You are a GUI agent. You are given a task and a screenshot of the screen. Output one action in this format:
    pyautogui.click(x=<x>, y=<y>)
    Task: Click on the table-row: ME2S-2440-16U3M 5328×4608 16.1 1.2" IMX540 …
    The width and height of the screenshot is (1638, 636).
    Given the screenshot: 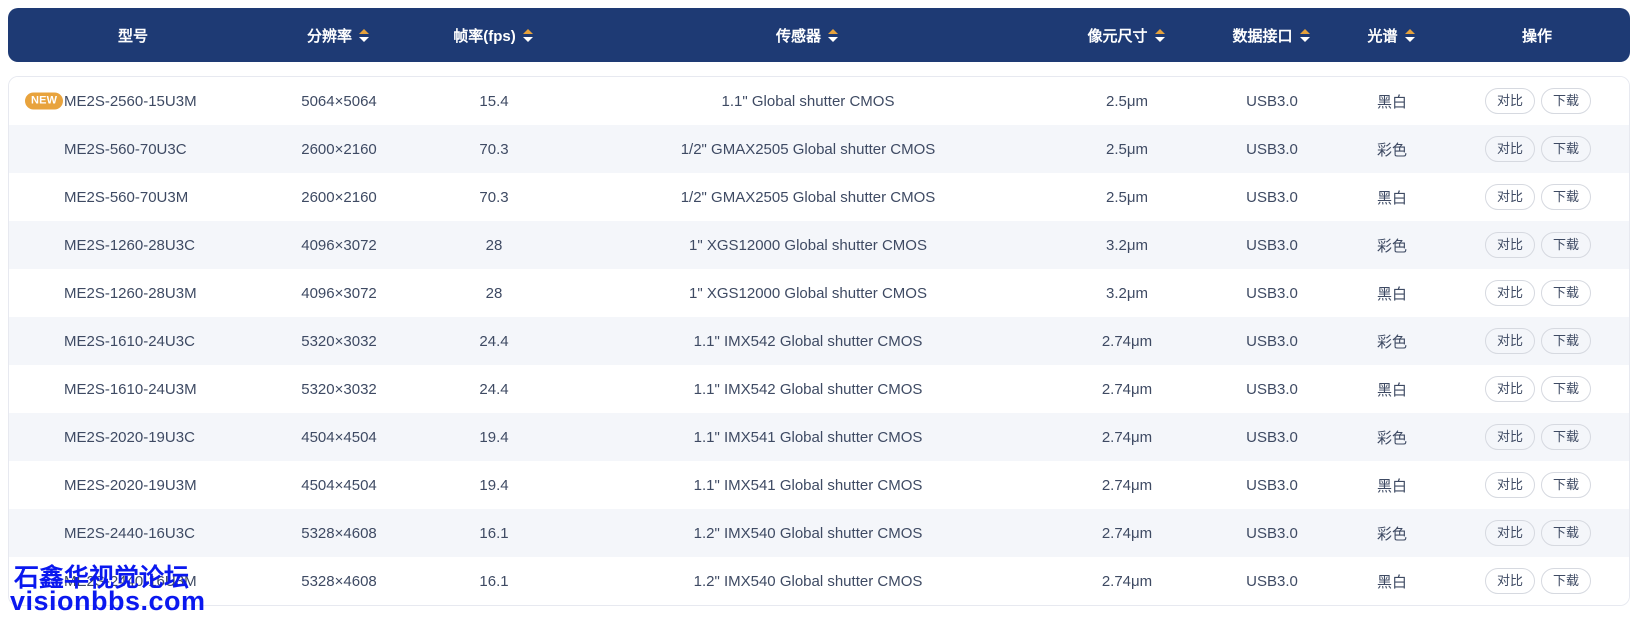 What is the action you would take?
    pyautogui.click(x=819, y=581)
    